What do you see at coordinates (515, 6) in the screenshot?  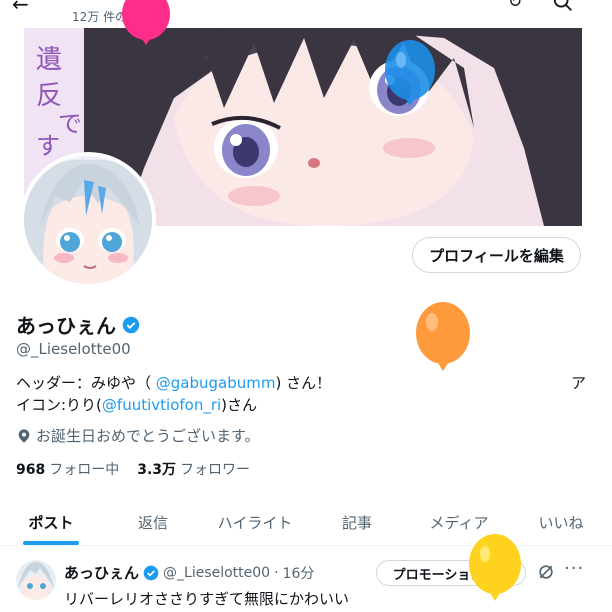 I see `refresh-icon: ↻` at bounding box center [515, 6].